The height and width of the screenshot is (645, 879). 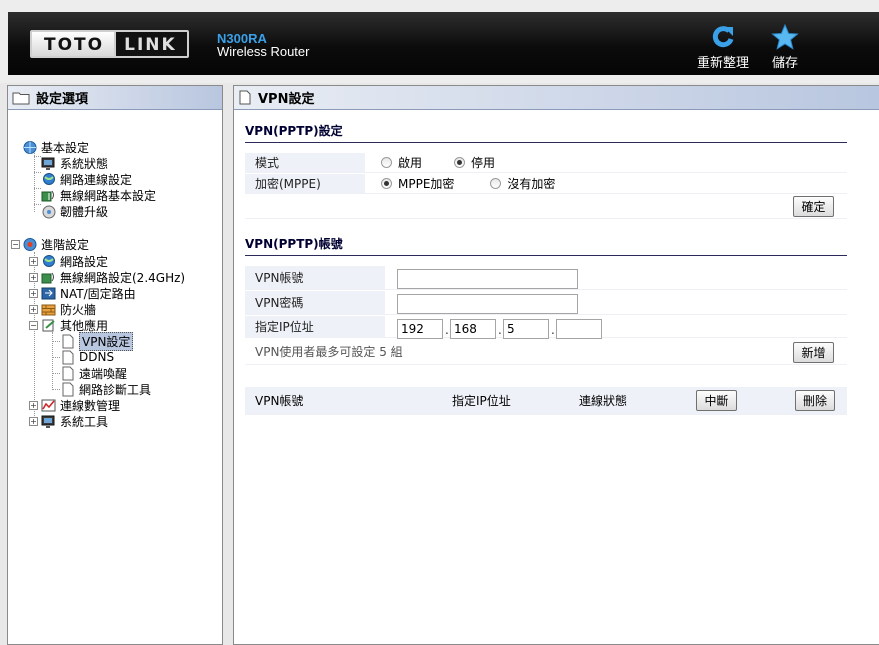 What do you see at coordinates (84, 421) in the screenshot?
I see `sidebar-item-label: 系統工具` at bounding box center [84, 421].